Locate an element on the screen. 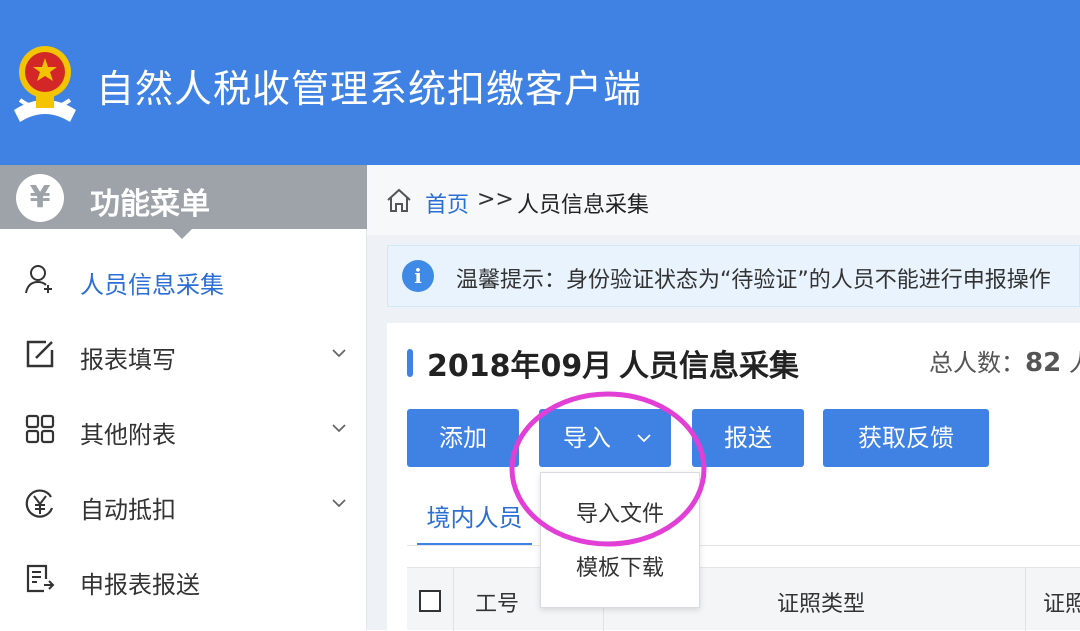 This screenshot has width=1080, height=631. breadcrumb-current: 人员信息采集 is located at coordinates (583, 205).